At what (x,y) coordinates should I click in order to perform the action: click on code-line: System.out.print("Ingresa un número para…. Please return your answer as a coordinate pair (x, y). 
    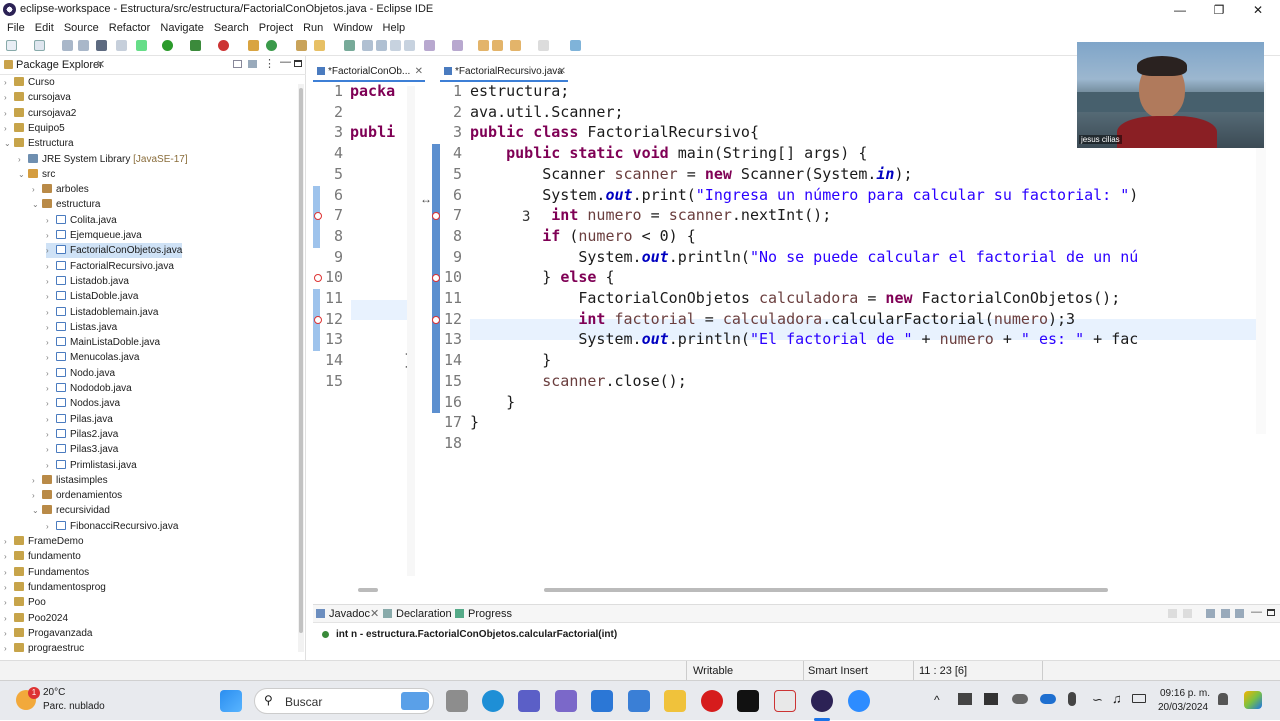
    Looking at the image, I should click on (804, 196).